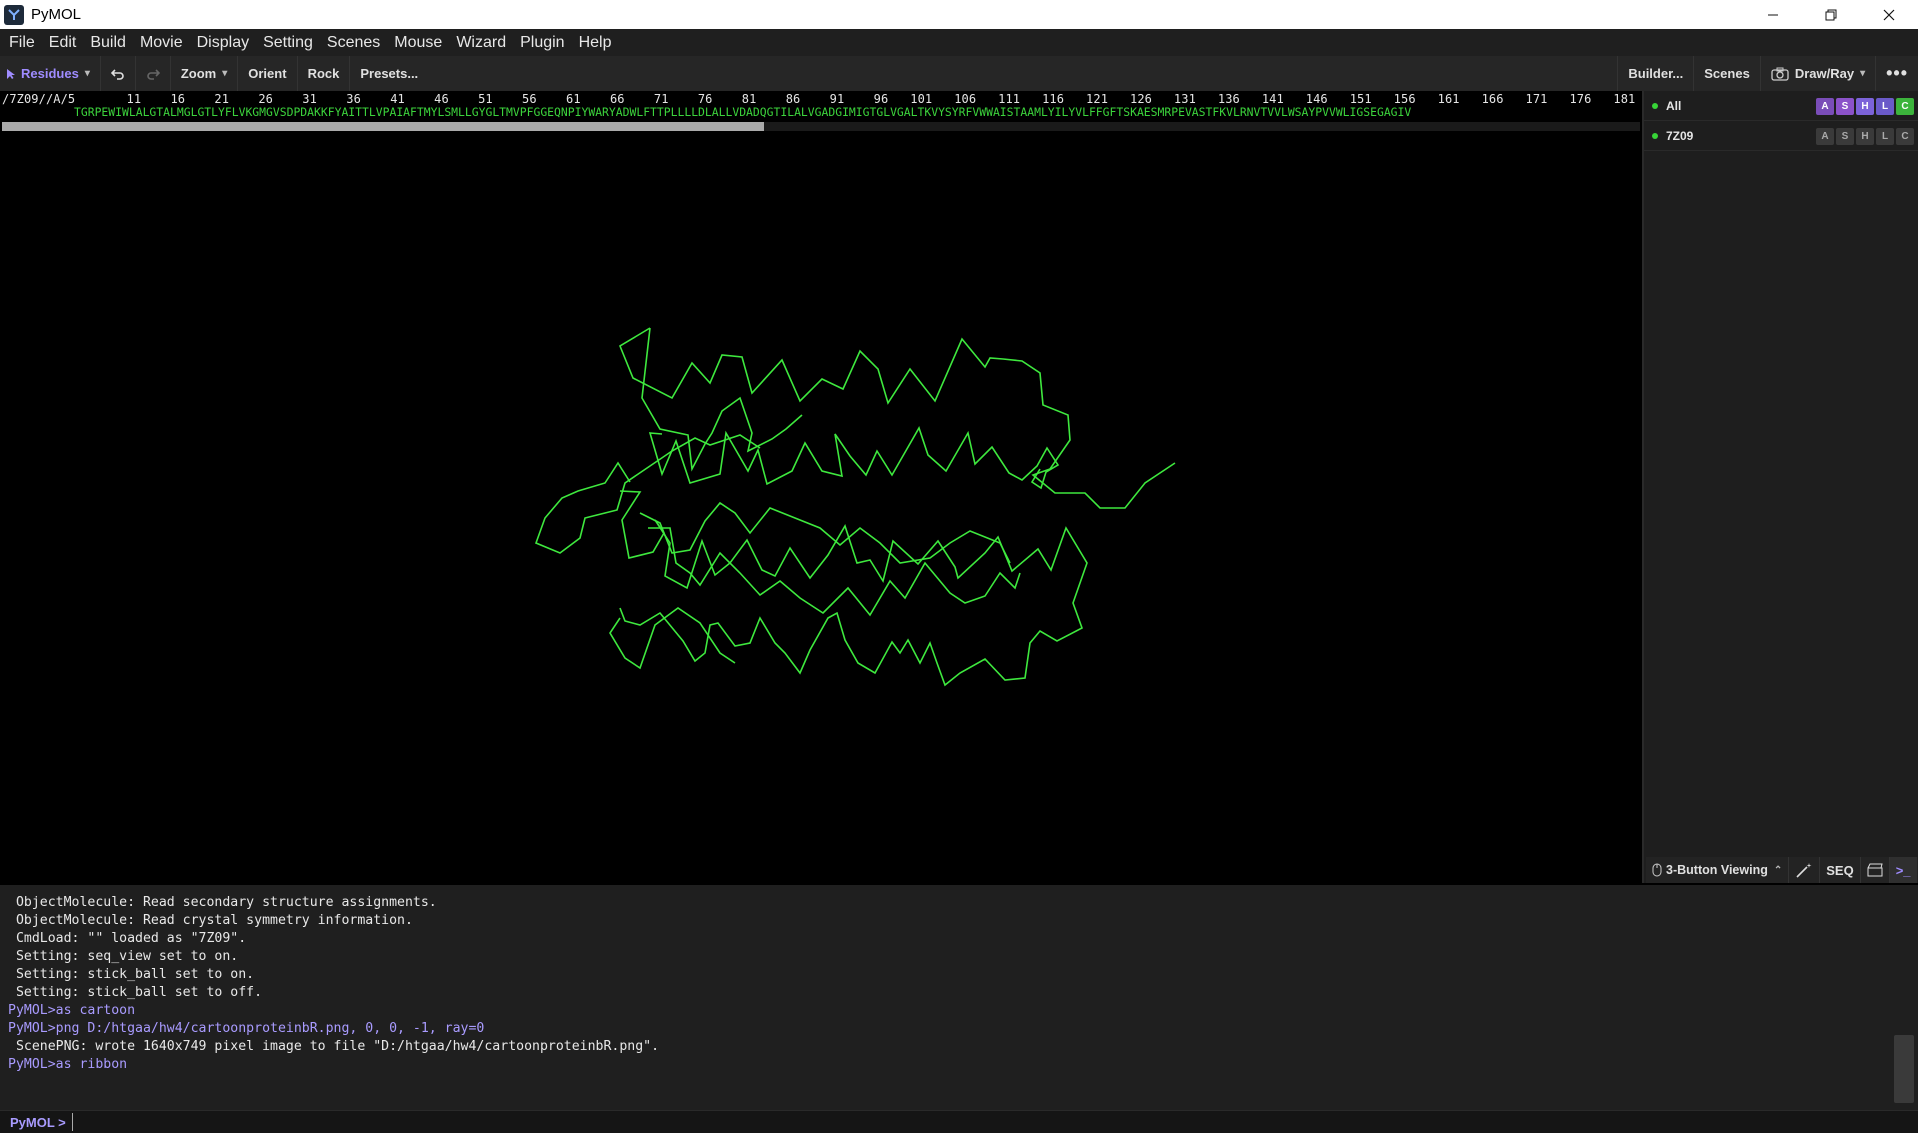  I want to click on menu-mouse: Mouse, so click(418, 42).